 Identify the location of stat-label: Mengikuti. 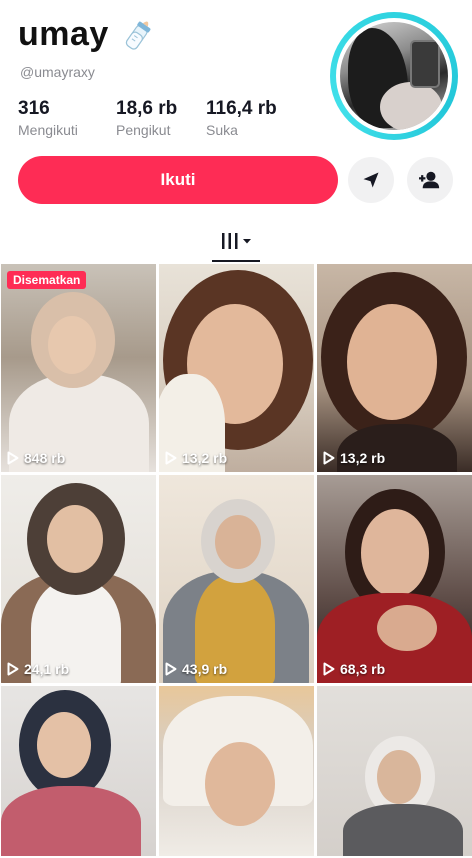
(48, 130).